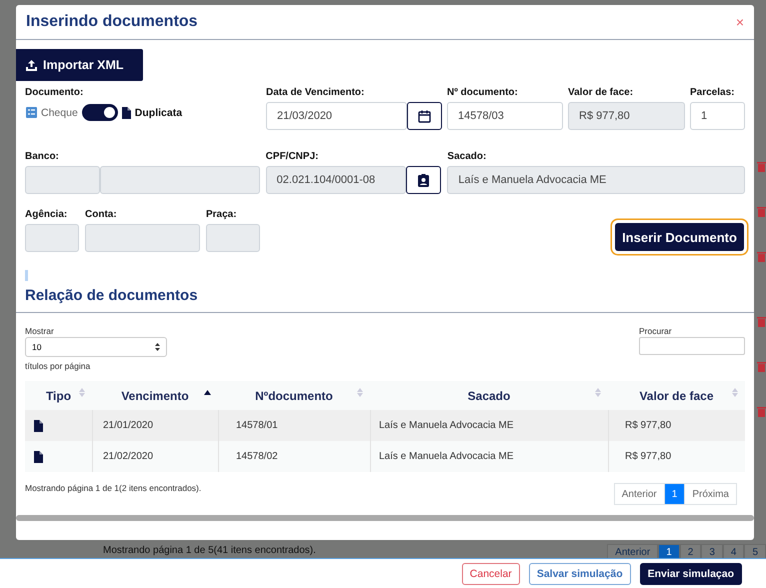 This screenshot has height=588, width=766. I want to click on sort-ascending-icon, so click(207, 392).